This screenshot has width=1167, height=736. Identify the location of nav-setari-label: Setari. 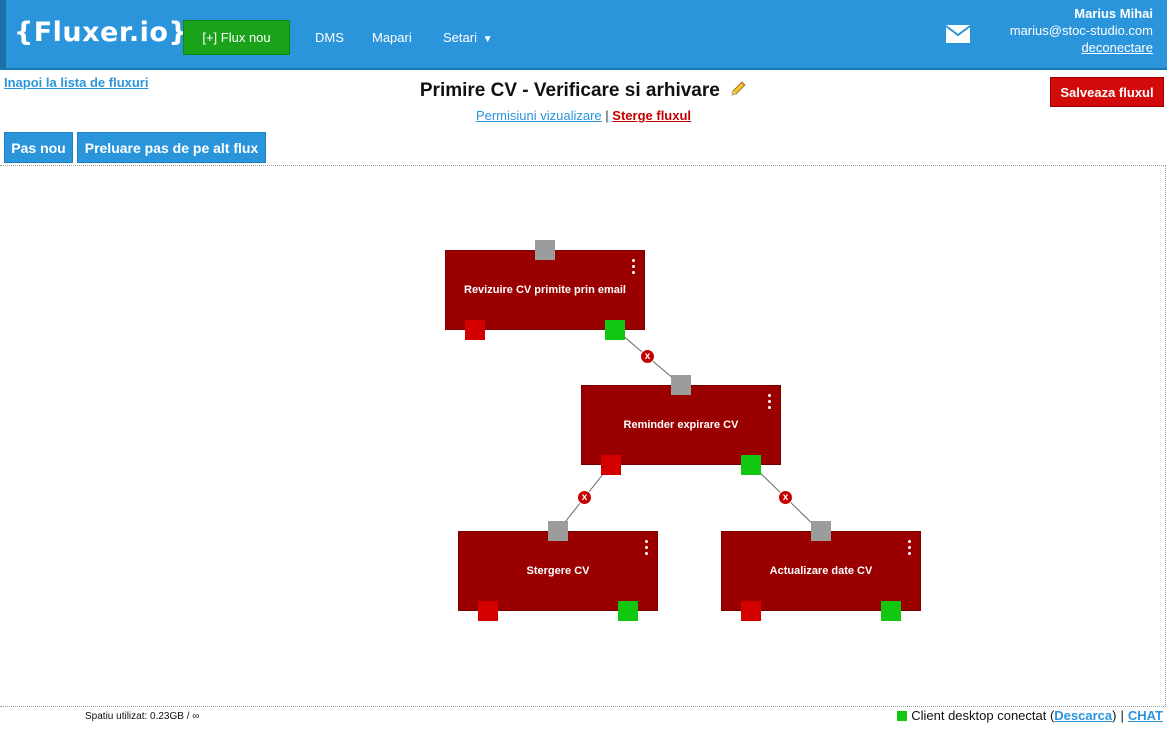
(460, 37).